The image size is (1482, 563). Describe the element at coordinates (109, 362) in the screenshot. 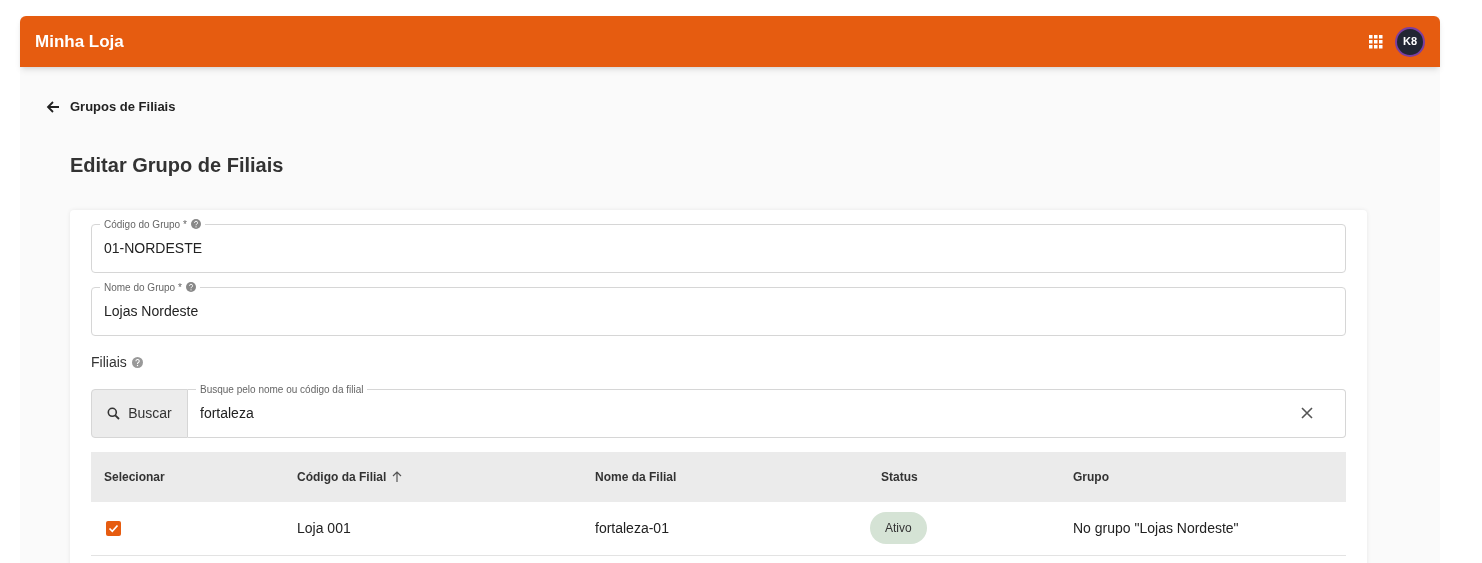

I see `section-label: Filiais` at that location.